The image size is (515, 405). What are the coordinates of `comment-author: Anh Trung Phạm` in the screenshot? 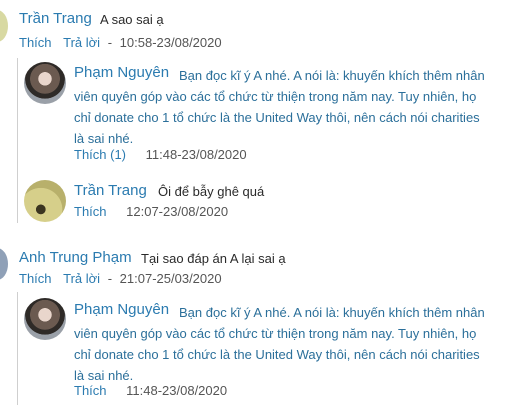 It's located at (75, 257).